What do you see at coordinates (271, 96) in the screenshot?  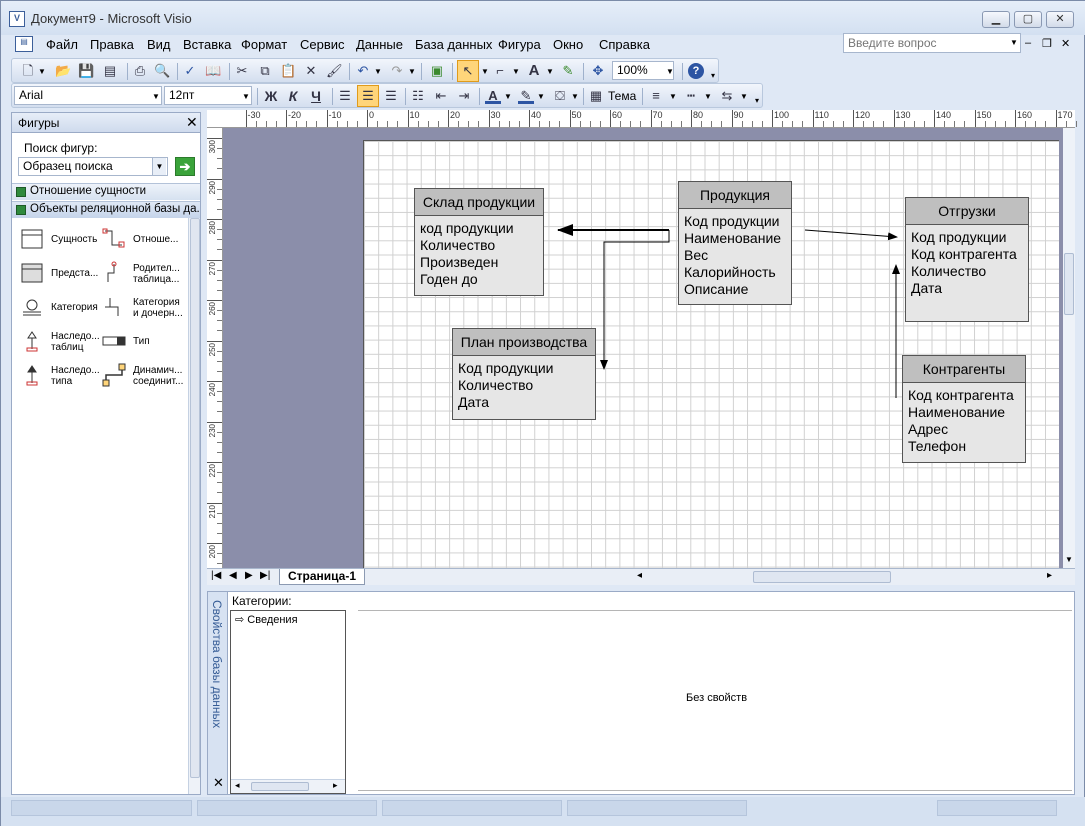 I see `bold-button: Ж` at bounding box center [271, 96].